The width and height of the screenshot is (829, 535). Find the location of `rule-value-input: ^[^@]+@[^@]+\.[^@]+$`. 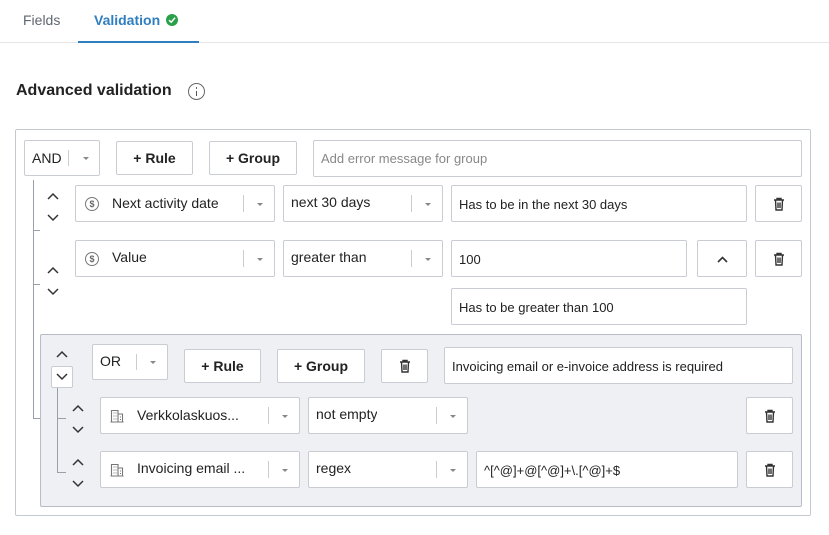

rule-value-input: ^[^@]+@[^@]+\.[^@]+$ is located at coordinates (607, 469).